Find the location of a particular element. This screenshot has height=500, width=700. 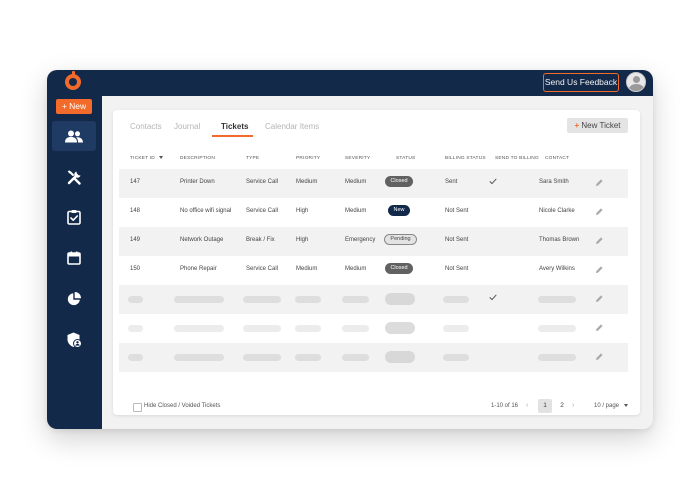

status-badge: New is located at coordinates (399, 210).